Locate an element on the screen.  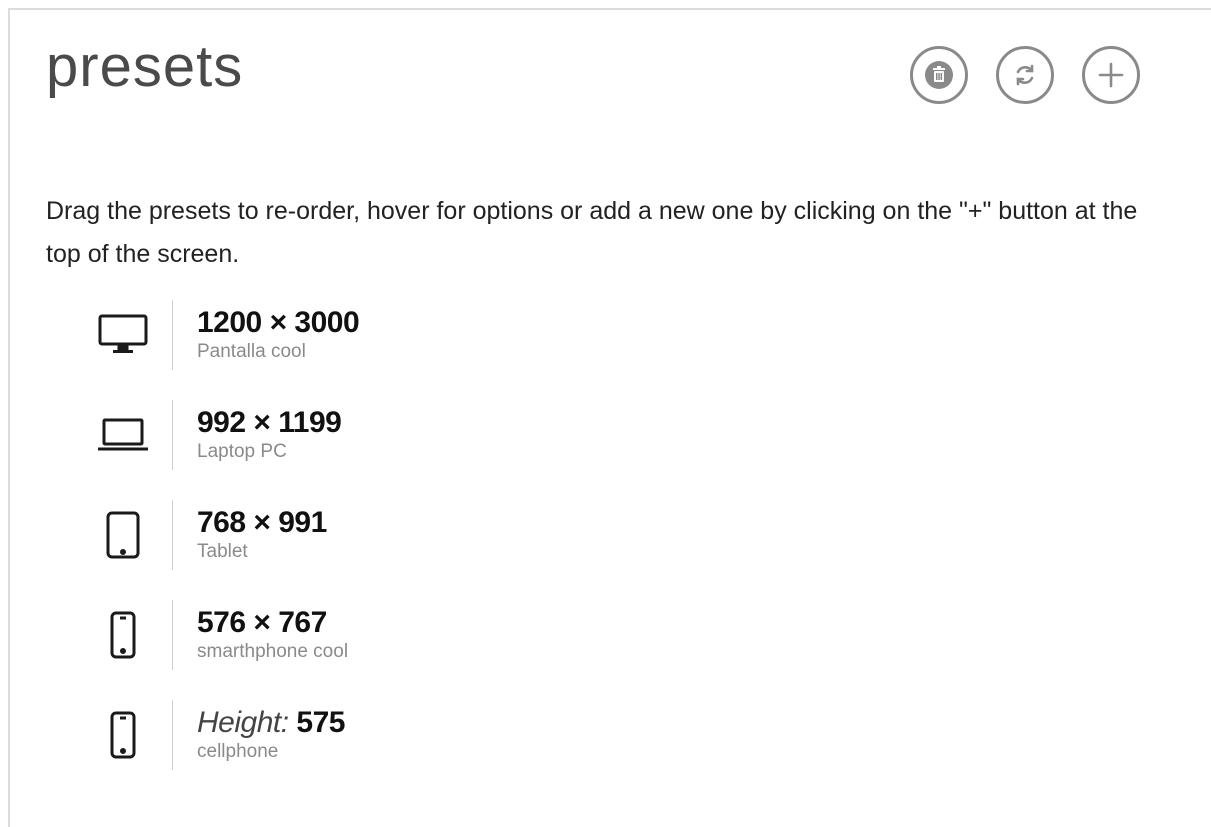
preset-name: Tablet is located at coordinates (222, 551).